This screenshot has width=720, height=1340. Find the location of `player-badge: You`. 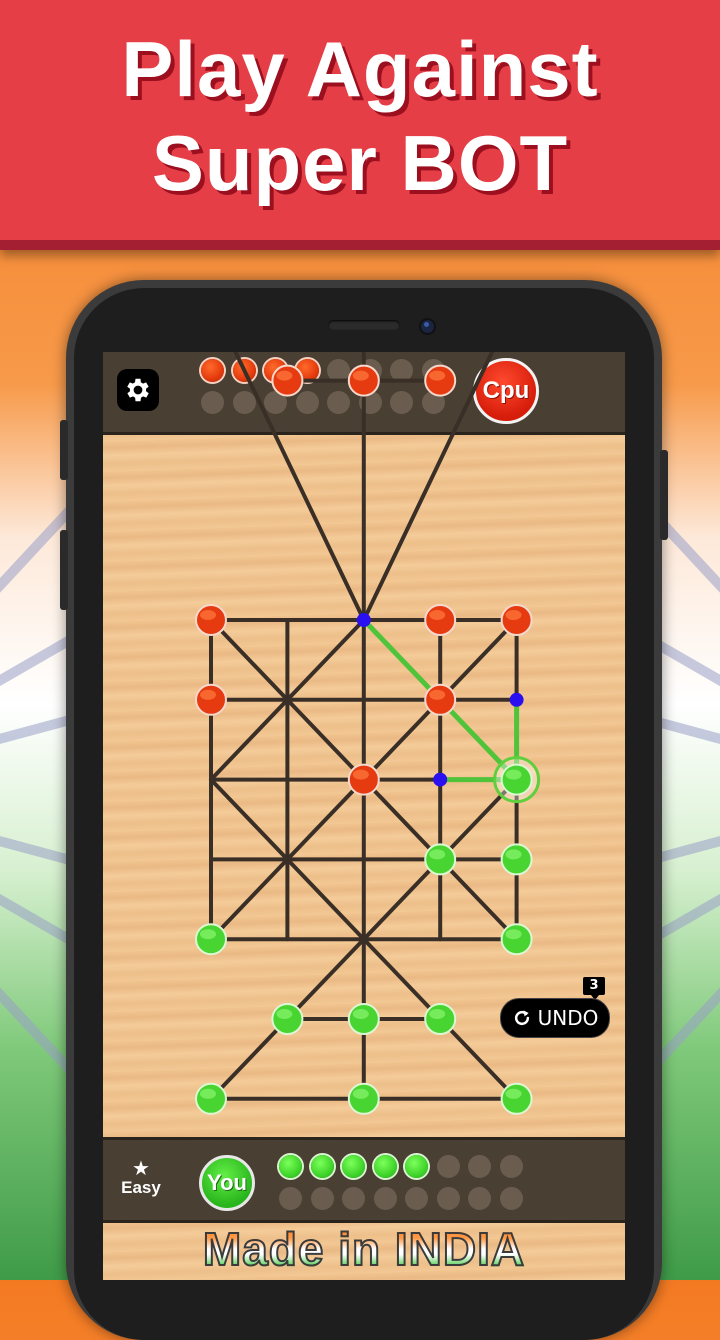

player-badge: You is located at coordinates (227, 1183).